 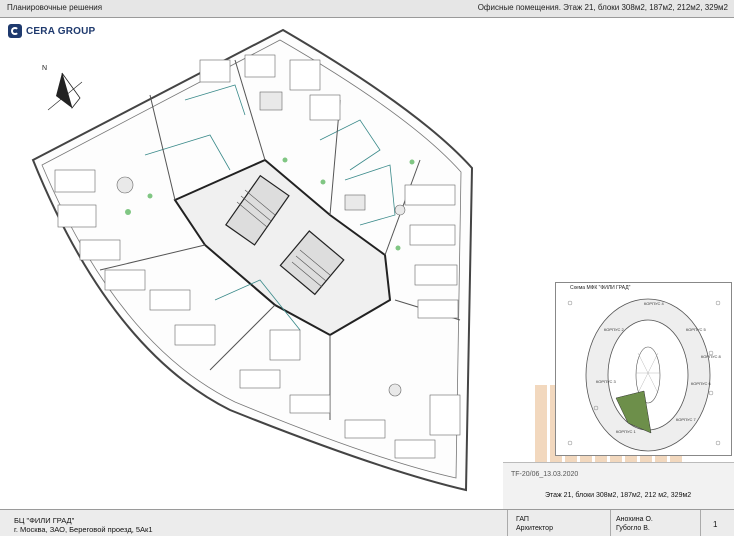 I want to click on page-number: 1, so click(x=715, y=524).